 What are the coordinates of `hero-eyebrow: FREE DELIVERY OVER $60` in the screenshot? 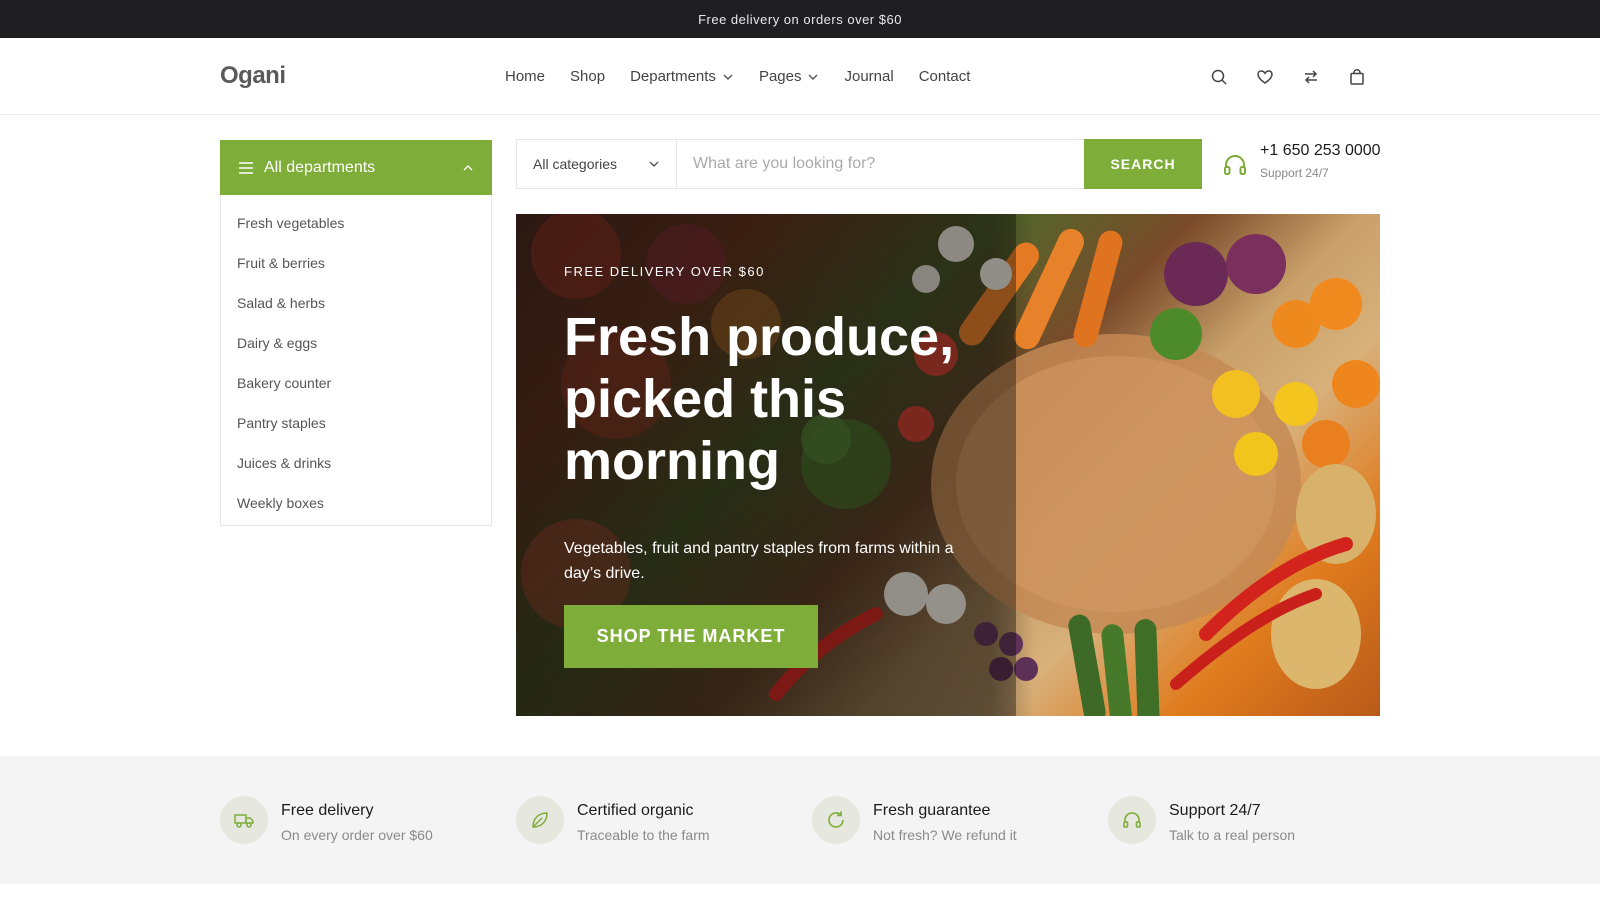 It's located at (664, 271).